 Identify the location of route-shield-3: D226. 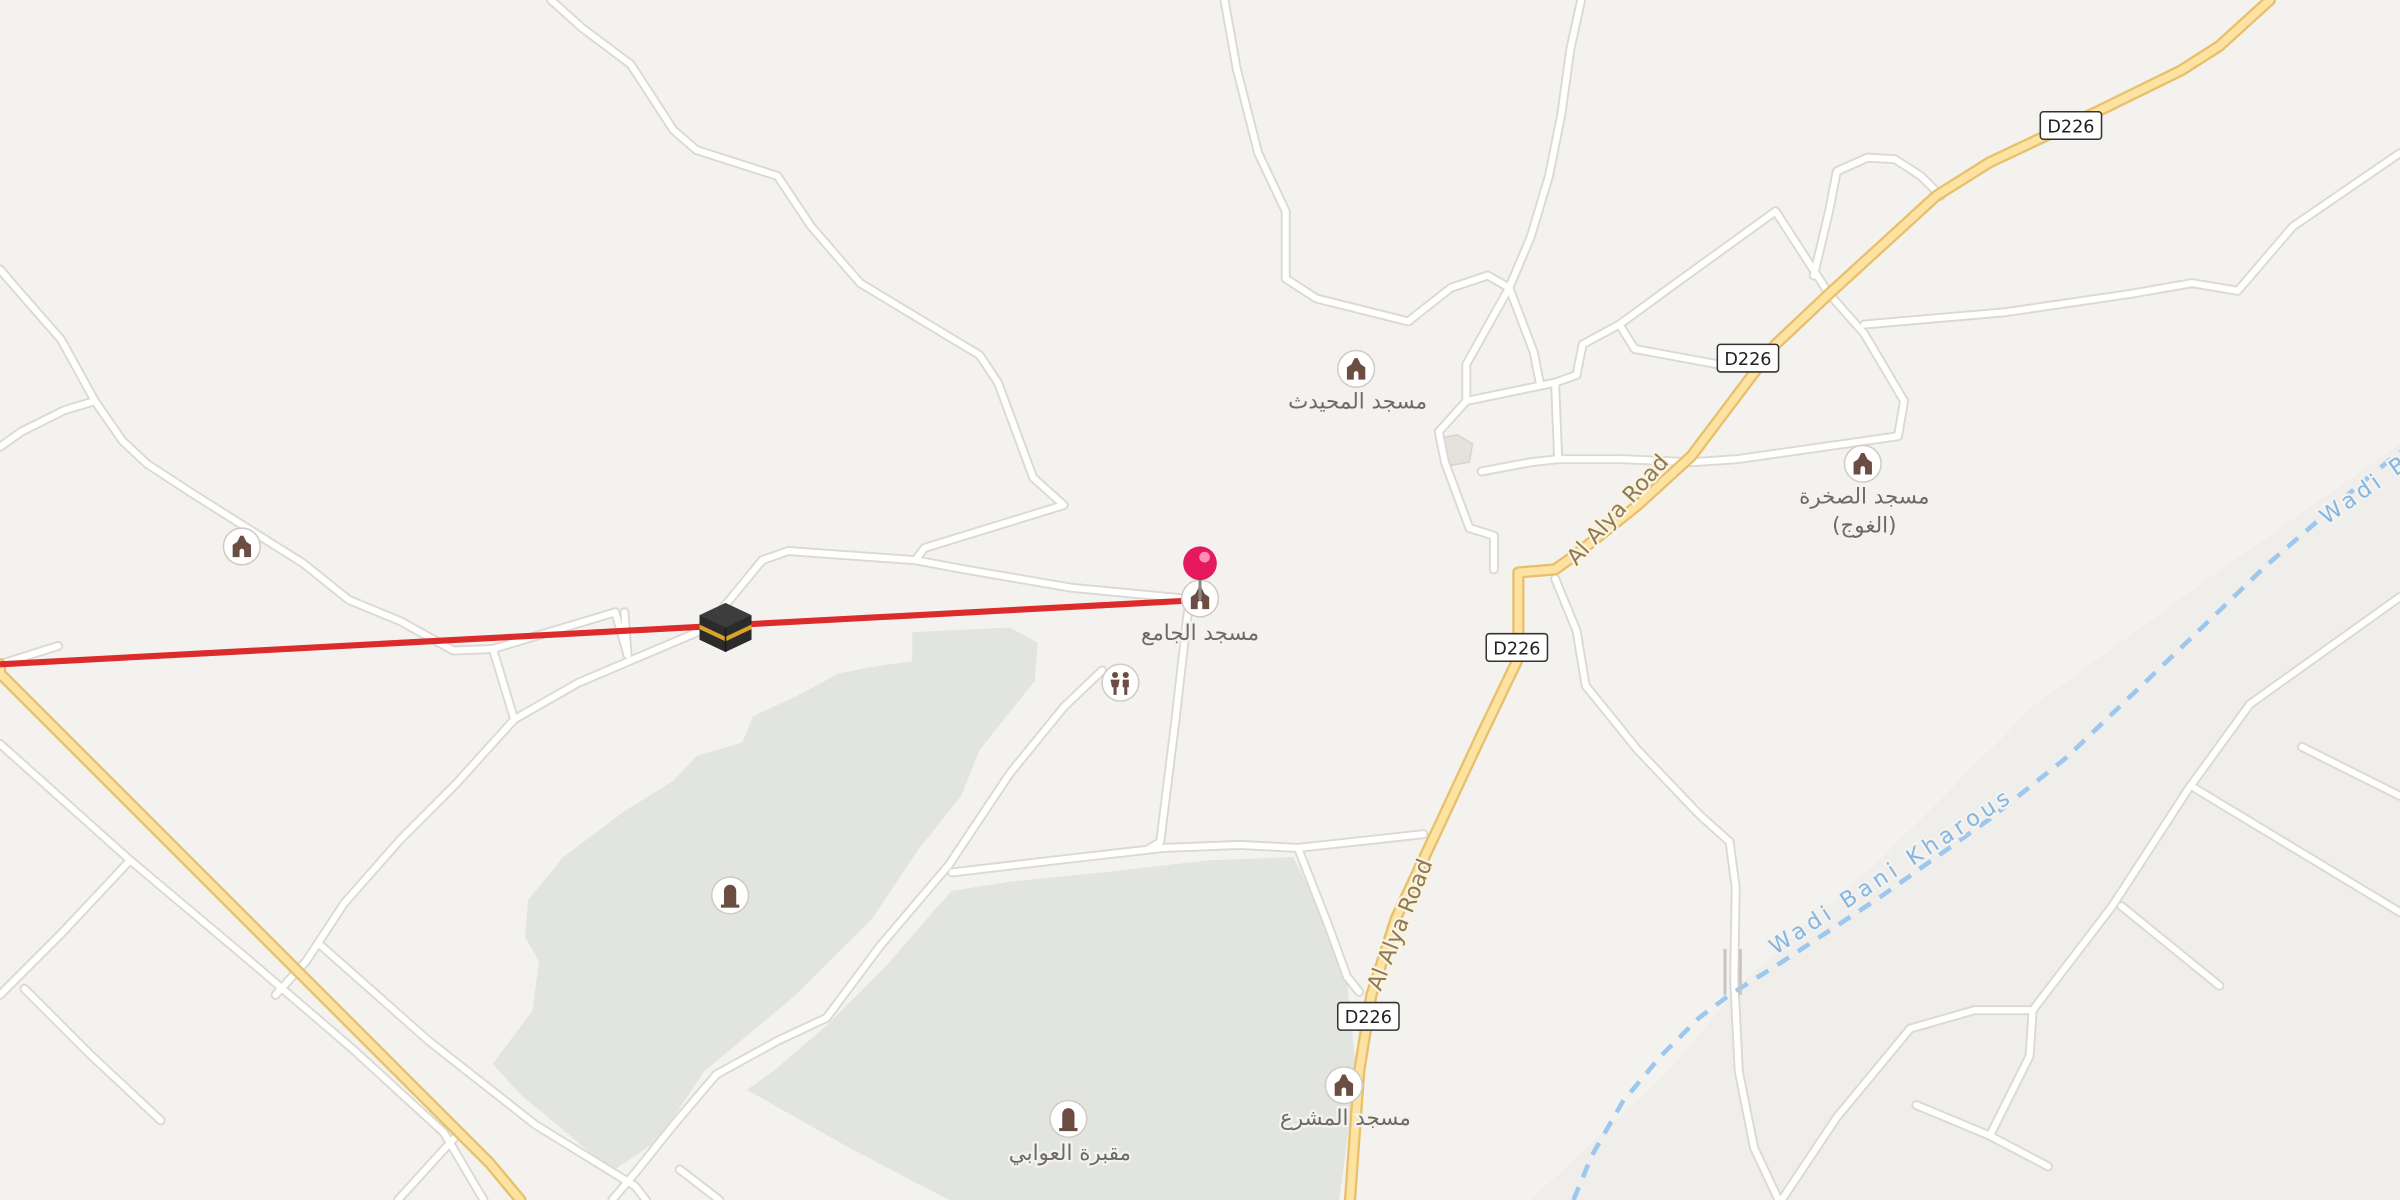
(1517, 647).